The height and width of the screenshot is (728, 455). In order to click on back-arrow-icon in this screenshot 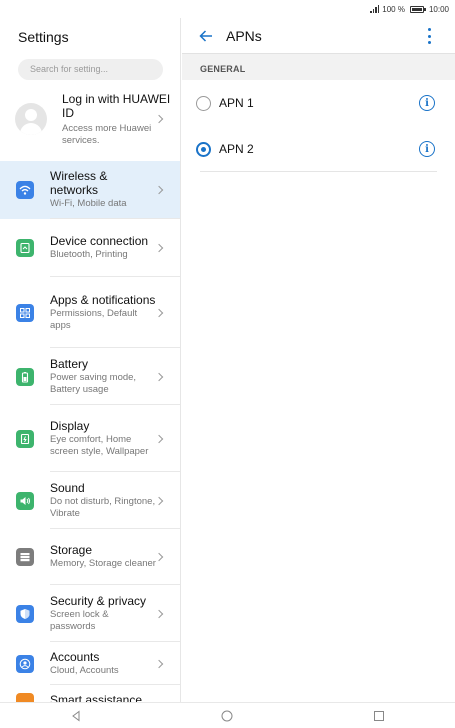, I will do `click(206, 36)`.